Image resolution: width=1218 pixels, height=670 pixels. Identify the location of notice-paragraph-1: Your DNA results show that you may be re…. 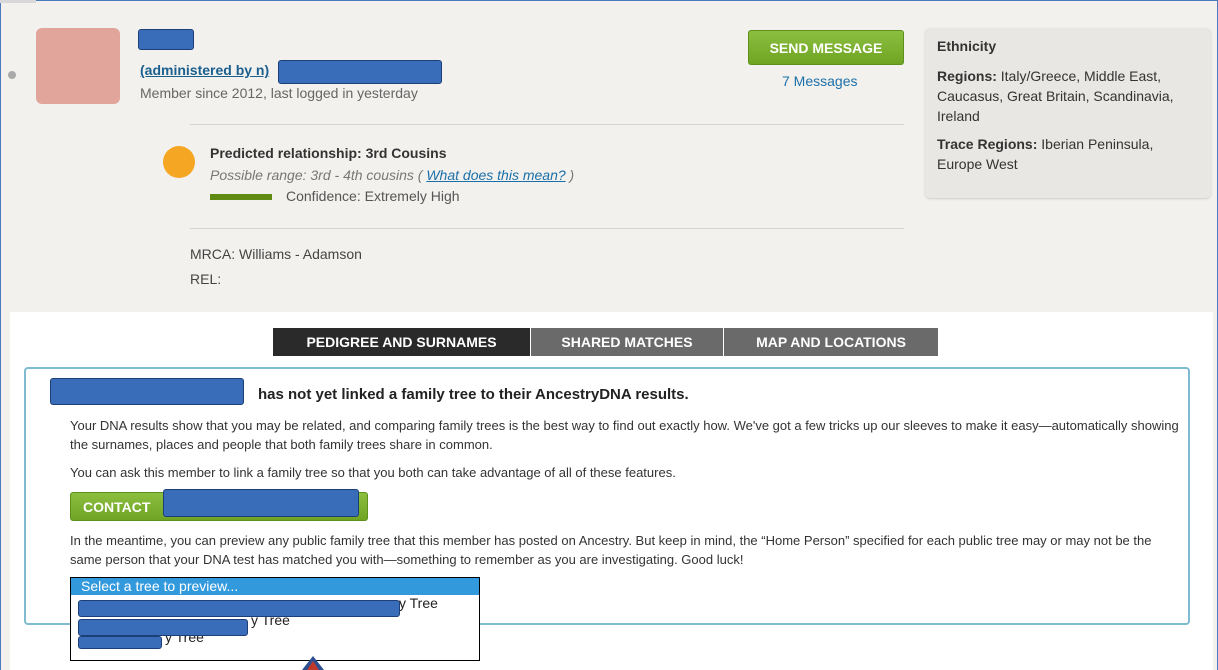
(624, 435).